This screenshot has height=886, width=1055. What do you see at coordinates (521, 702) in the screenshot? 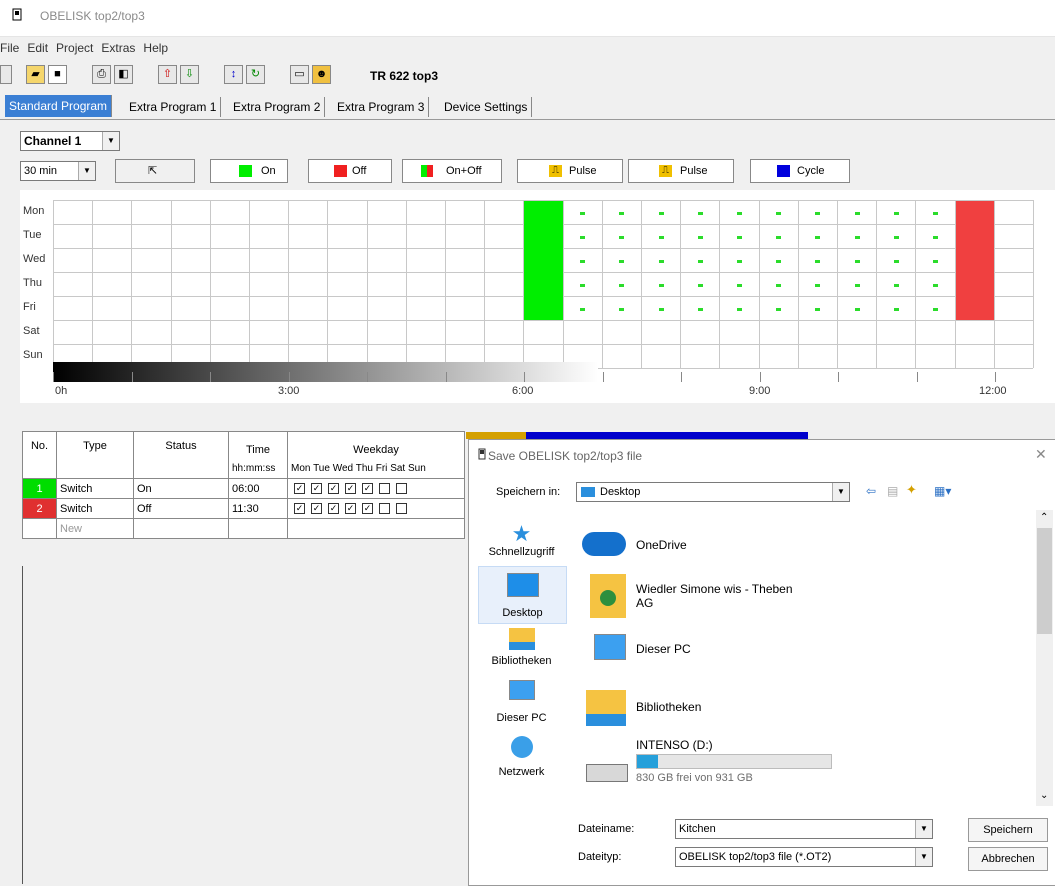
I see `place-this-pc: Dieser PC` at bounding box center [521, 702].